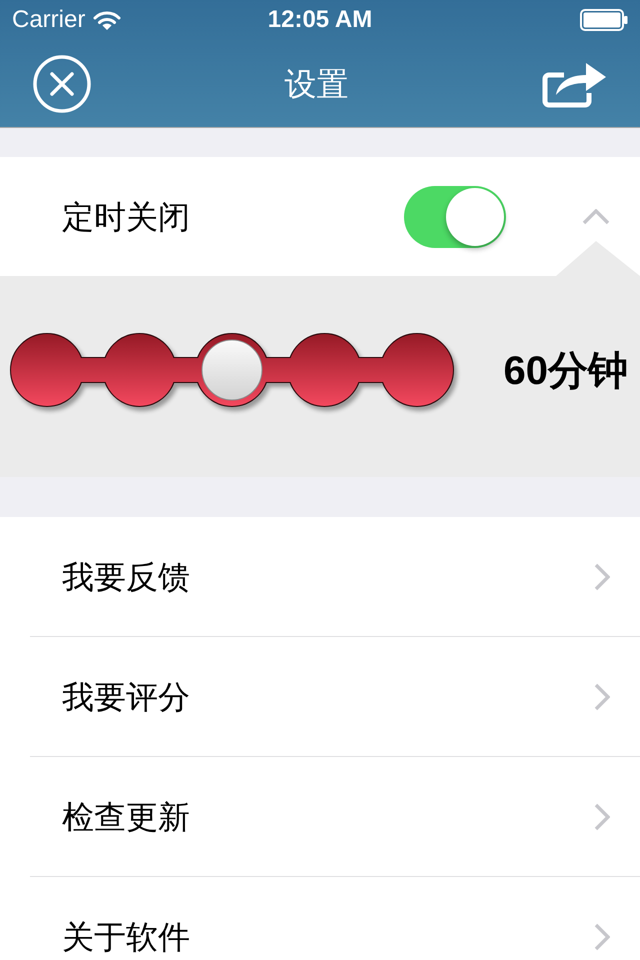  I want to click on close-icon, so click(62, 83).